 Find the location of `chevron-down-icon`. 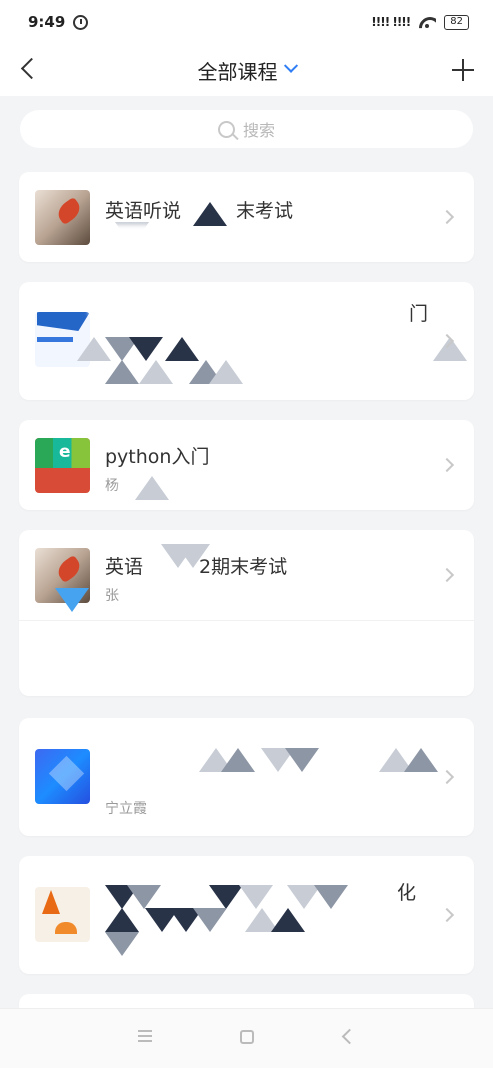

chevron-down-icon is located at coordinates (290, 65).